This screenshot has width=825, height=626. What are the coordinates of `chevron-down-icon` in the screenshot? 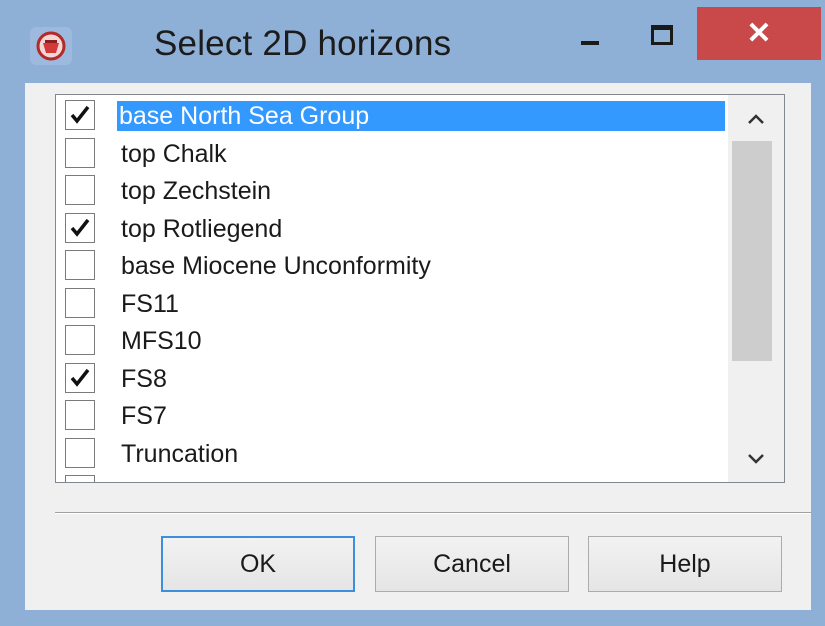 It's located at (756, 459).